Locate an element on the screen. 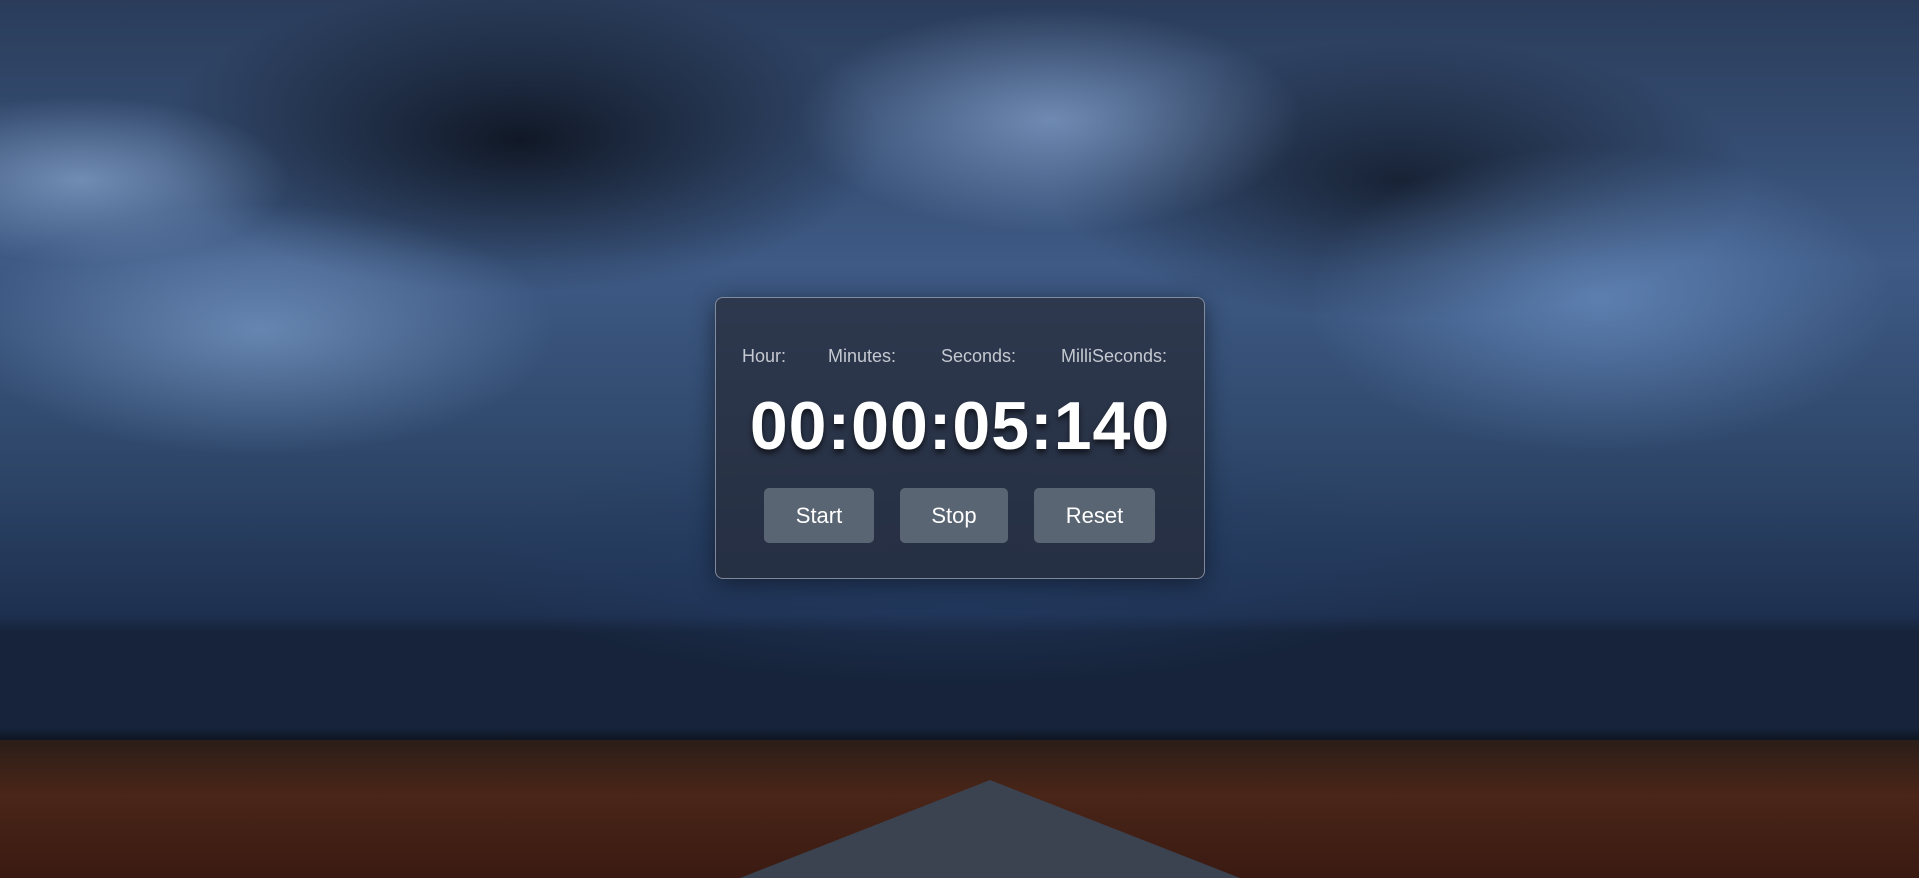 This screenshot has height=878, width=1919. reset-button: Reset is located at coordinates (1094, 515).